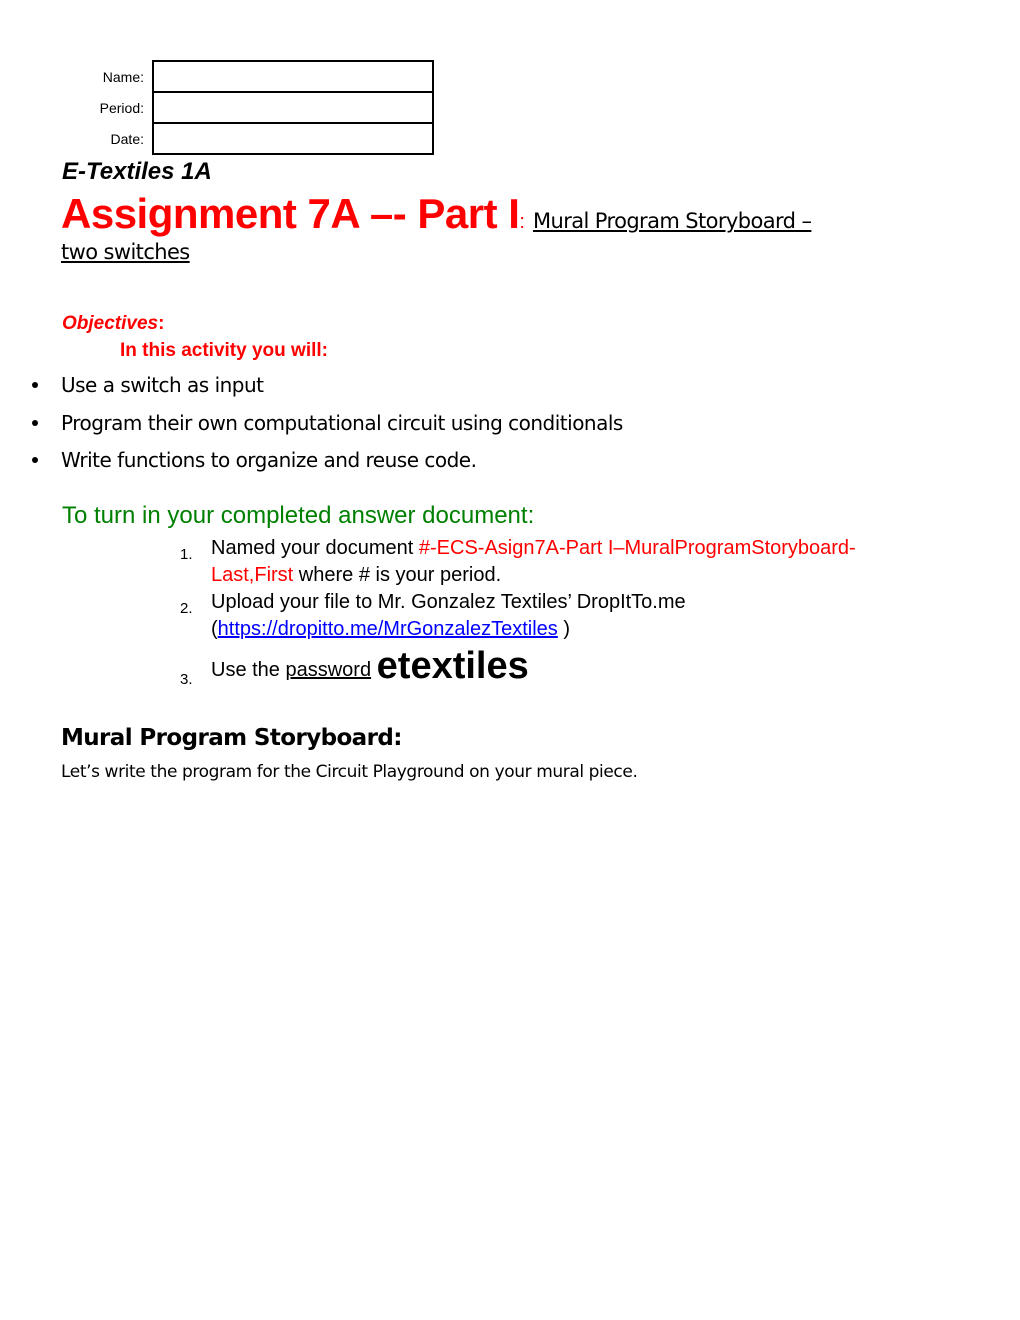  Describe the element at coordinates (186, 679) in the screenshot. I see `step-number: 3.` at that location.